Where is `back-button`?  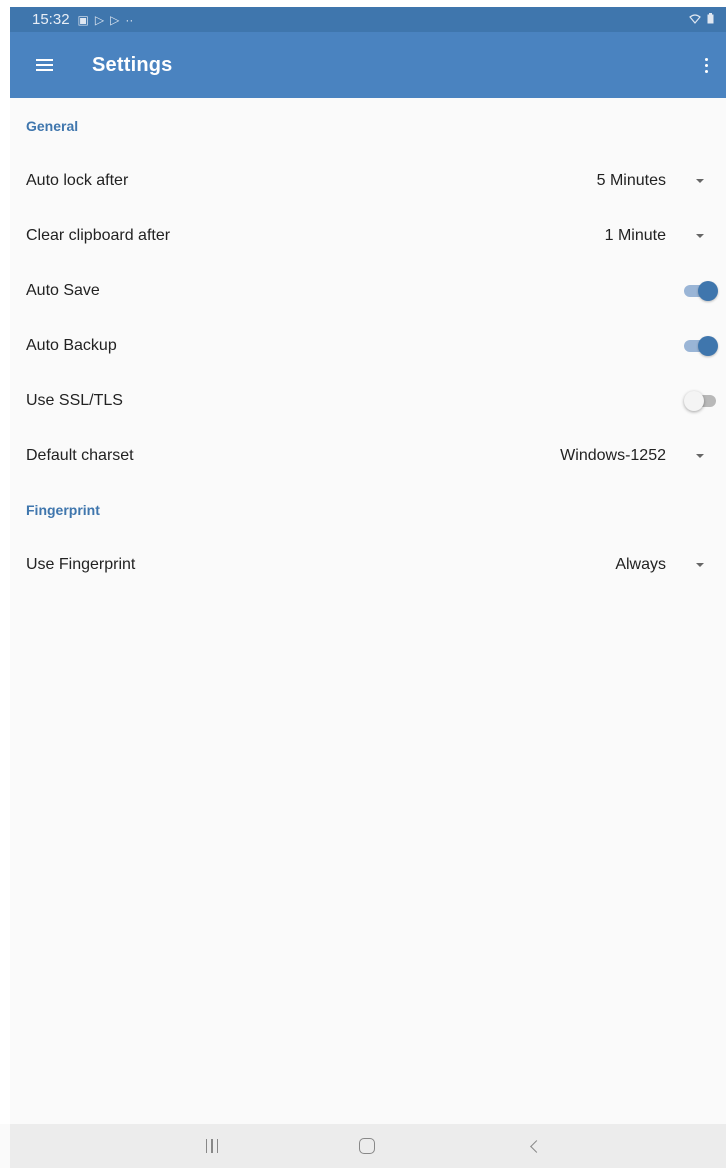 back-button is located at coordinates (534, 1146).